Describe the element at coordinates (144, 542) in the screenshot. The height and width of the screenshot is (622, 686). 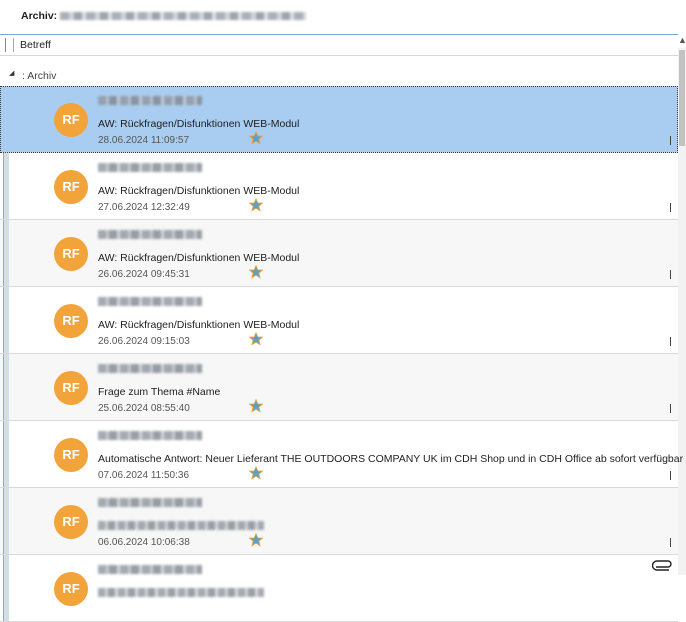
I see `message-date: 06.06.2024 10:06:38` at that location.